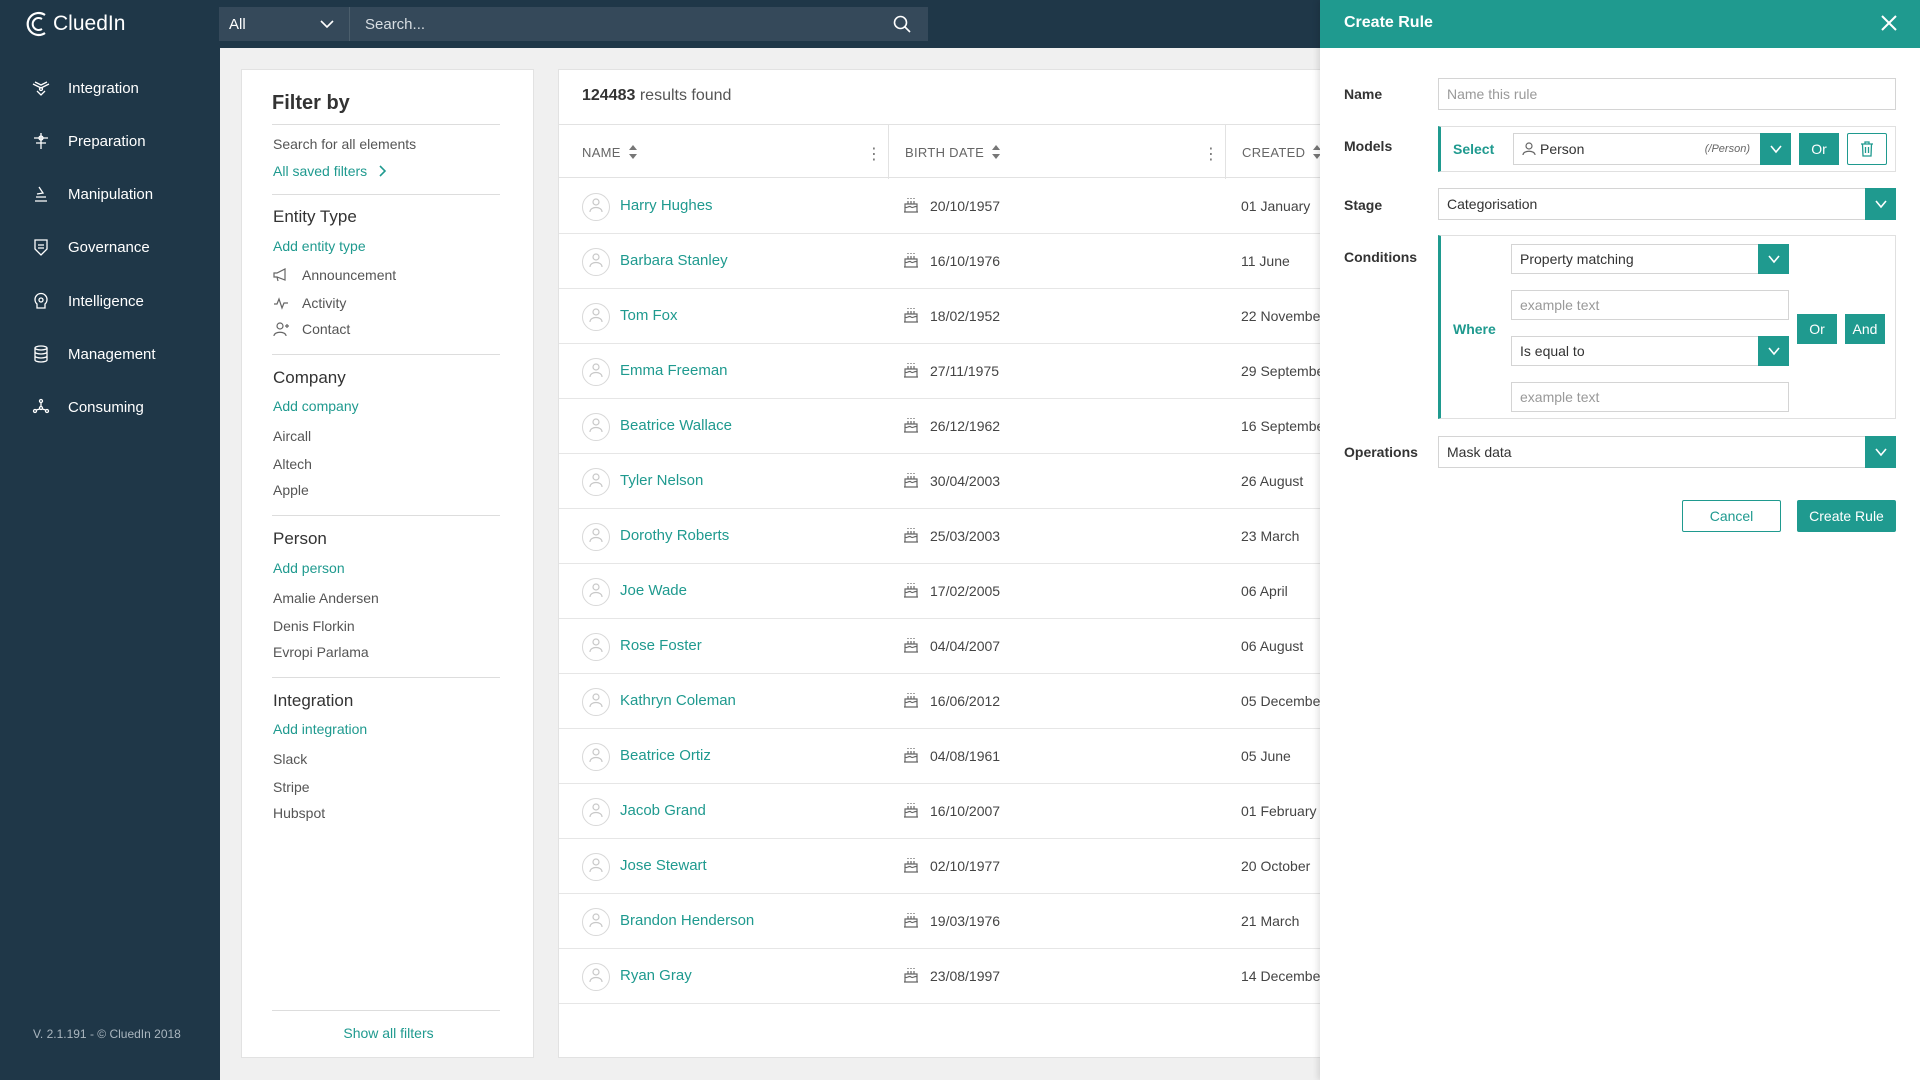  Describe the element at coordinates (687, 920) in the screenshot. I see `entity-name-link: Brandon Henderson` at that location.